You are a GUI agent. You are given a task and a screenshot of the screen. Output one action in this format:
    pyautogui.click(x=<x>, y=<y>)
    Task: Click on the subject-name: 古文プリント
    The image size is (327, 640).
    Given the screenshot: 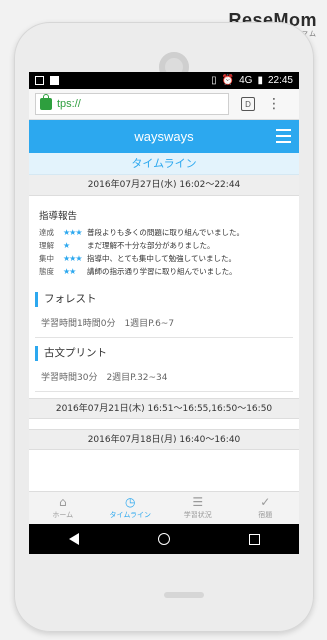 What is the action you would take?
    pyautogui.click(x=164, y=353)
    